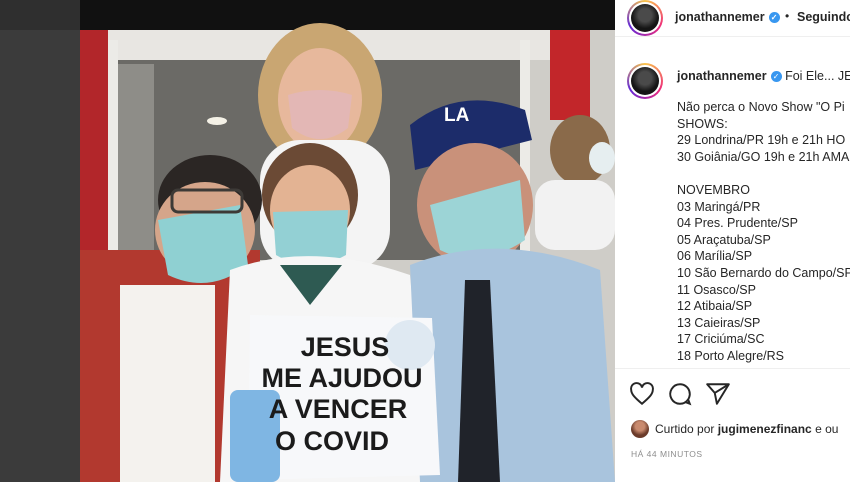  I want to click on sign-line-4: O COVID, so click(332, 441).